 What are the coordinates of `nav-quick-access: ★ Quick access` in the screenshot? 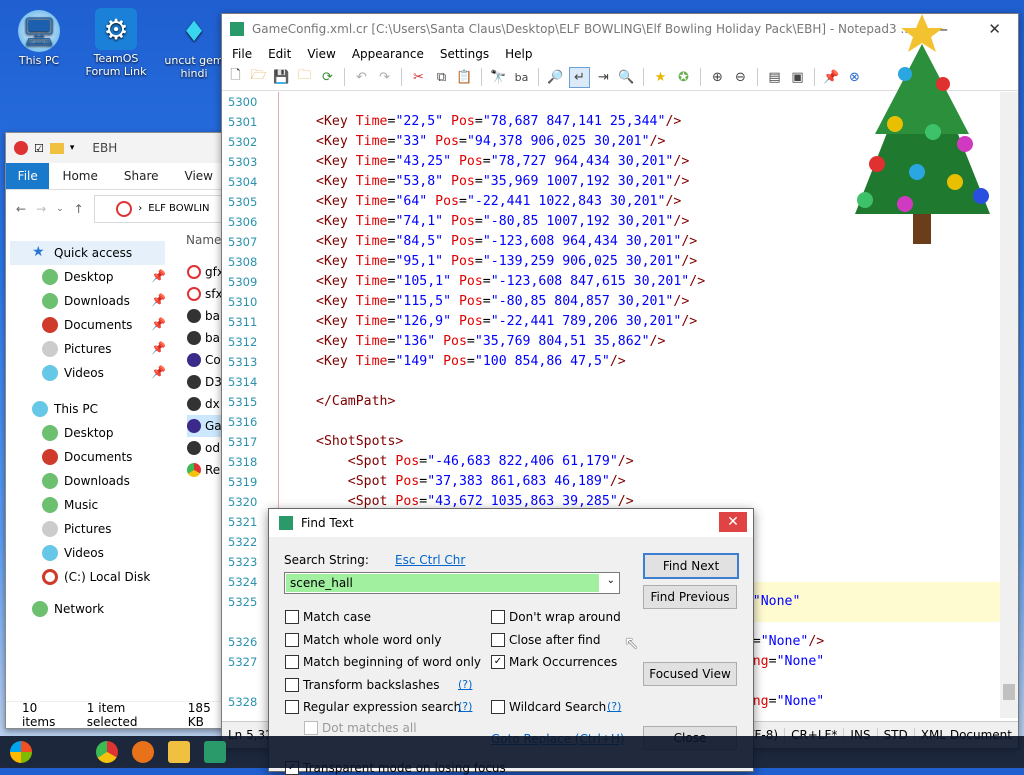 It's located at (87, 253).